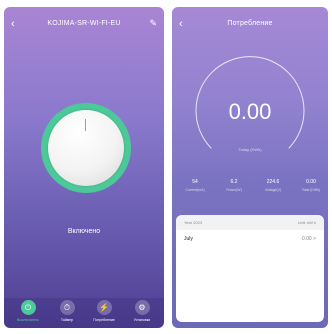 This screenshot has height=334, width=332. I want to click on month-value: 0.00 >, so click(308, 239).